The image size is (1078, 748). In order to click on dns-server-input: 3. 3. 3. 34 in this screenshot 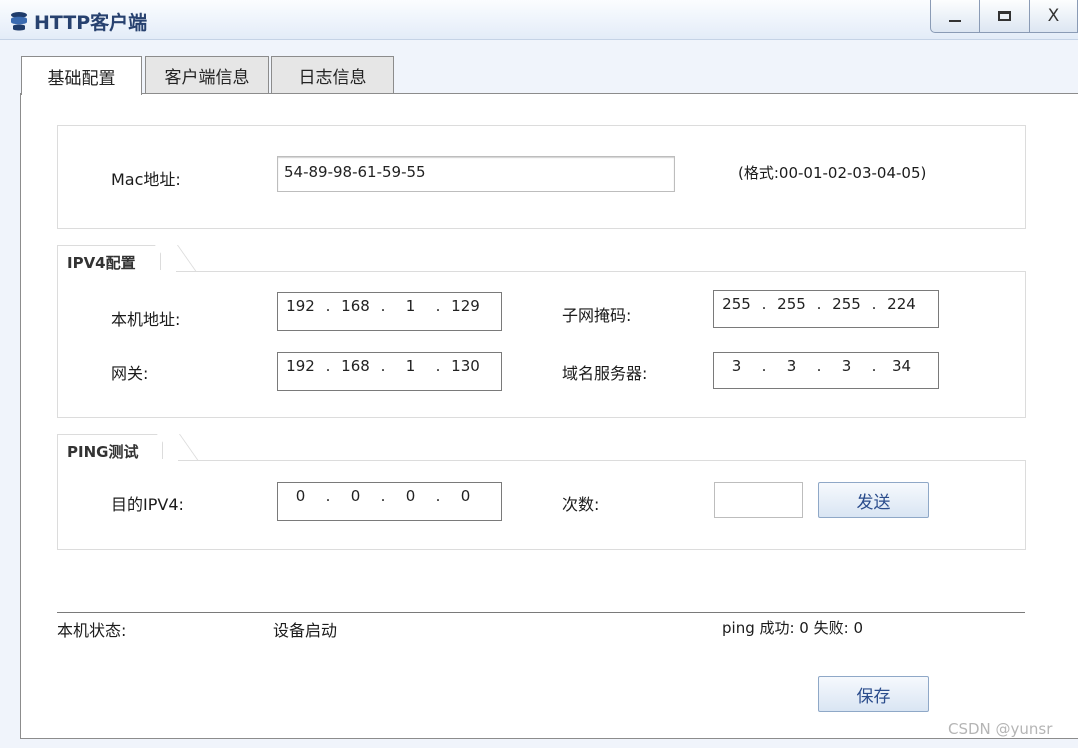, I will do `click(826, 370)`.